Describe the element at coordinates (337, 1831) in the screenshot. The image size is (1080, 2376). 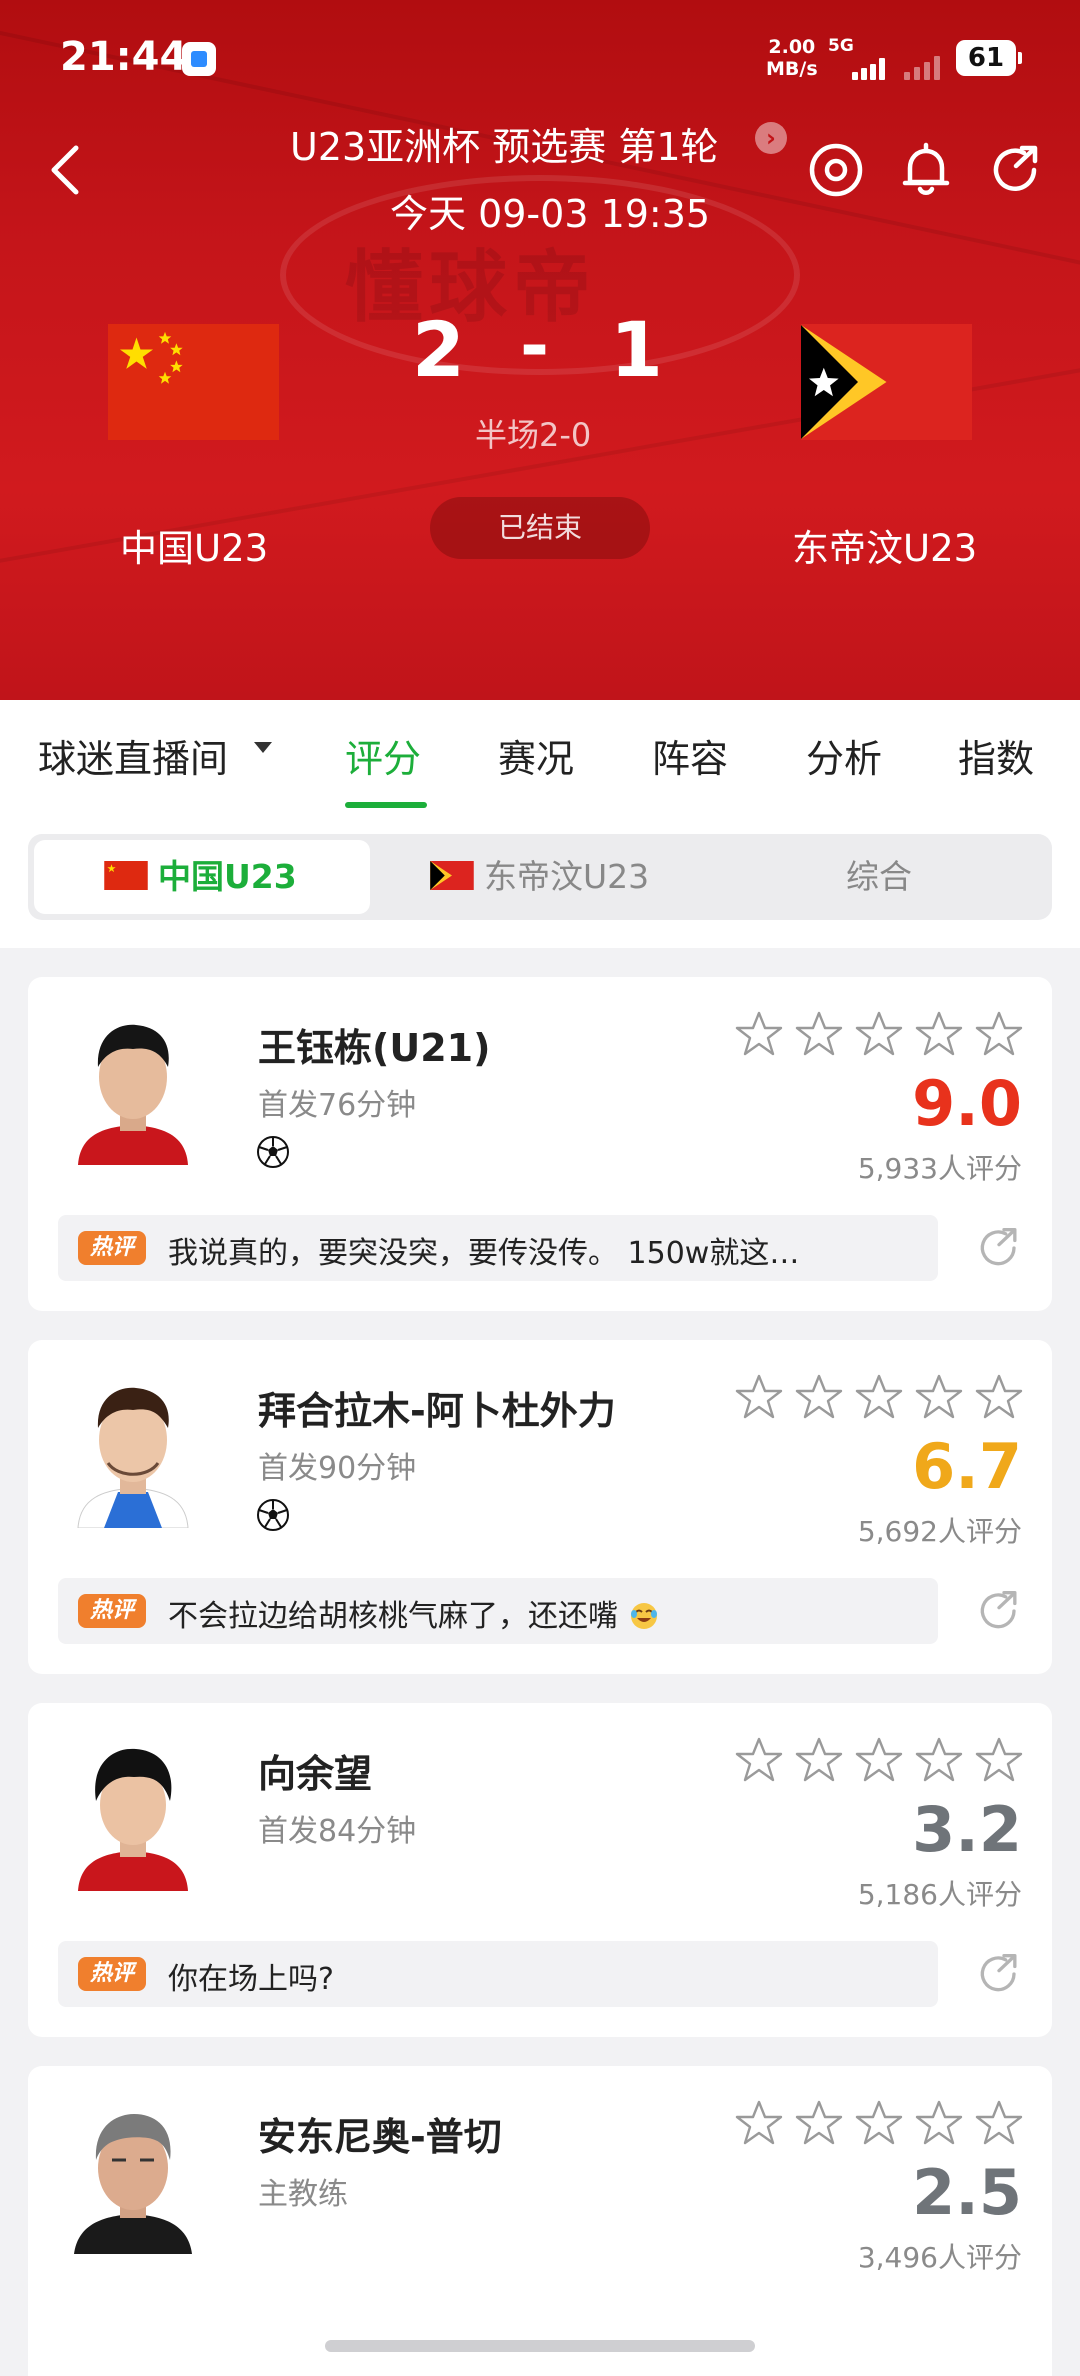
I see `player-minutes: 首发84分钟` at that location.